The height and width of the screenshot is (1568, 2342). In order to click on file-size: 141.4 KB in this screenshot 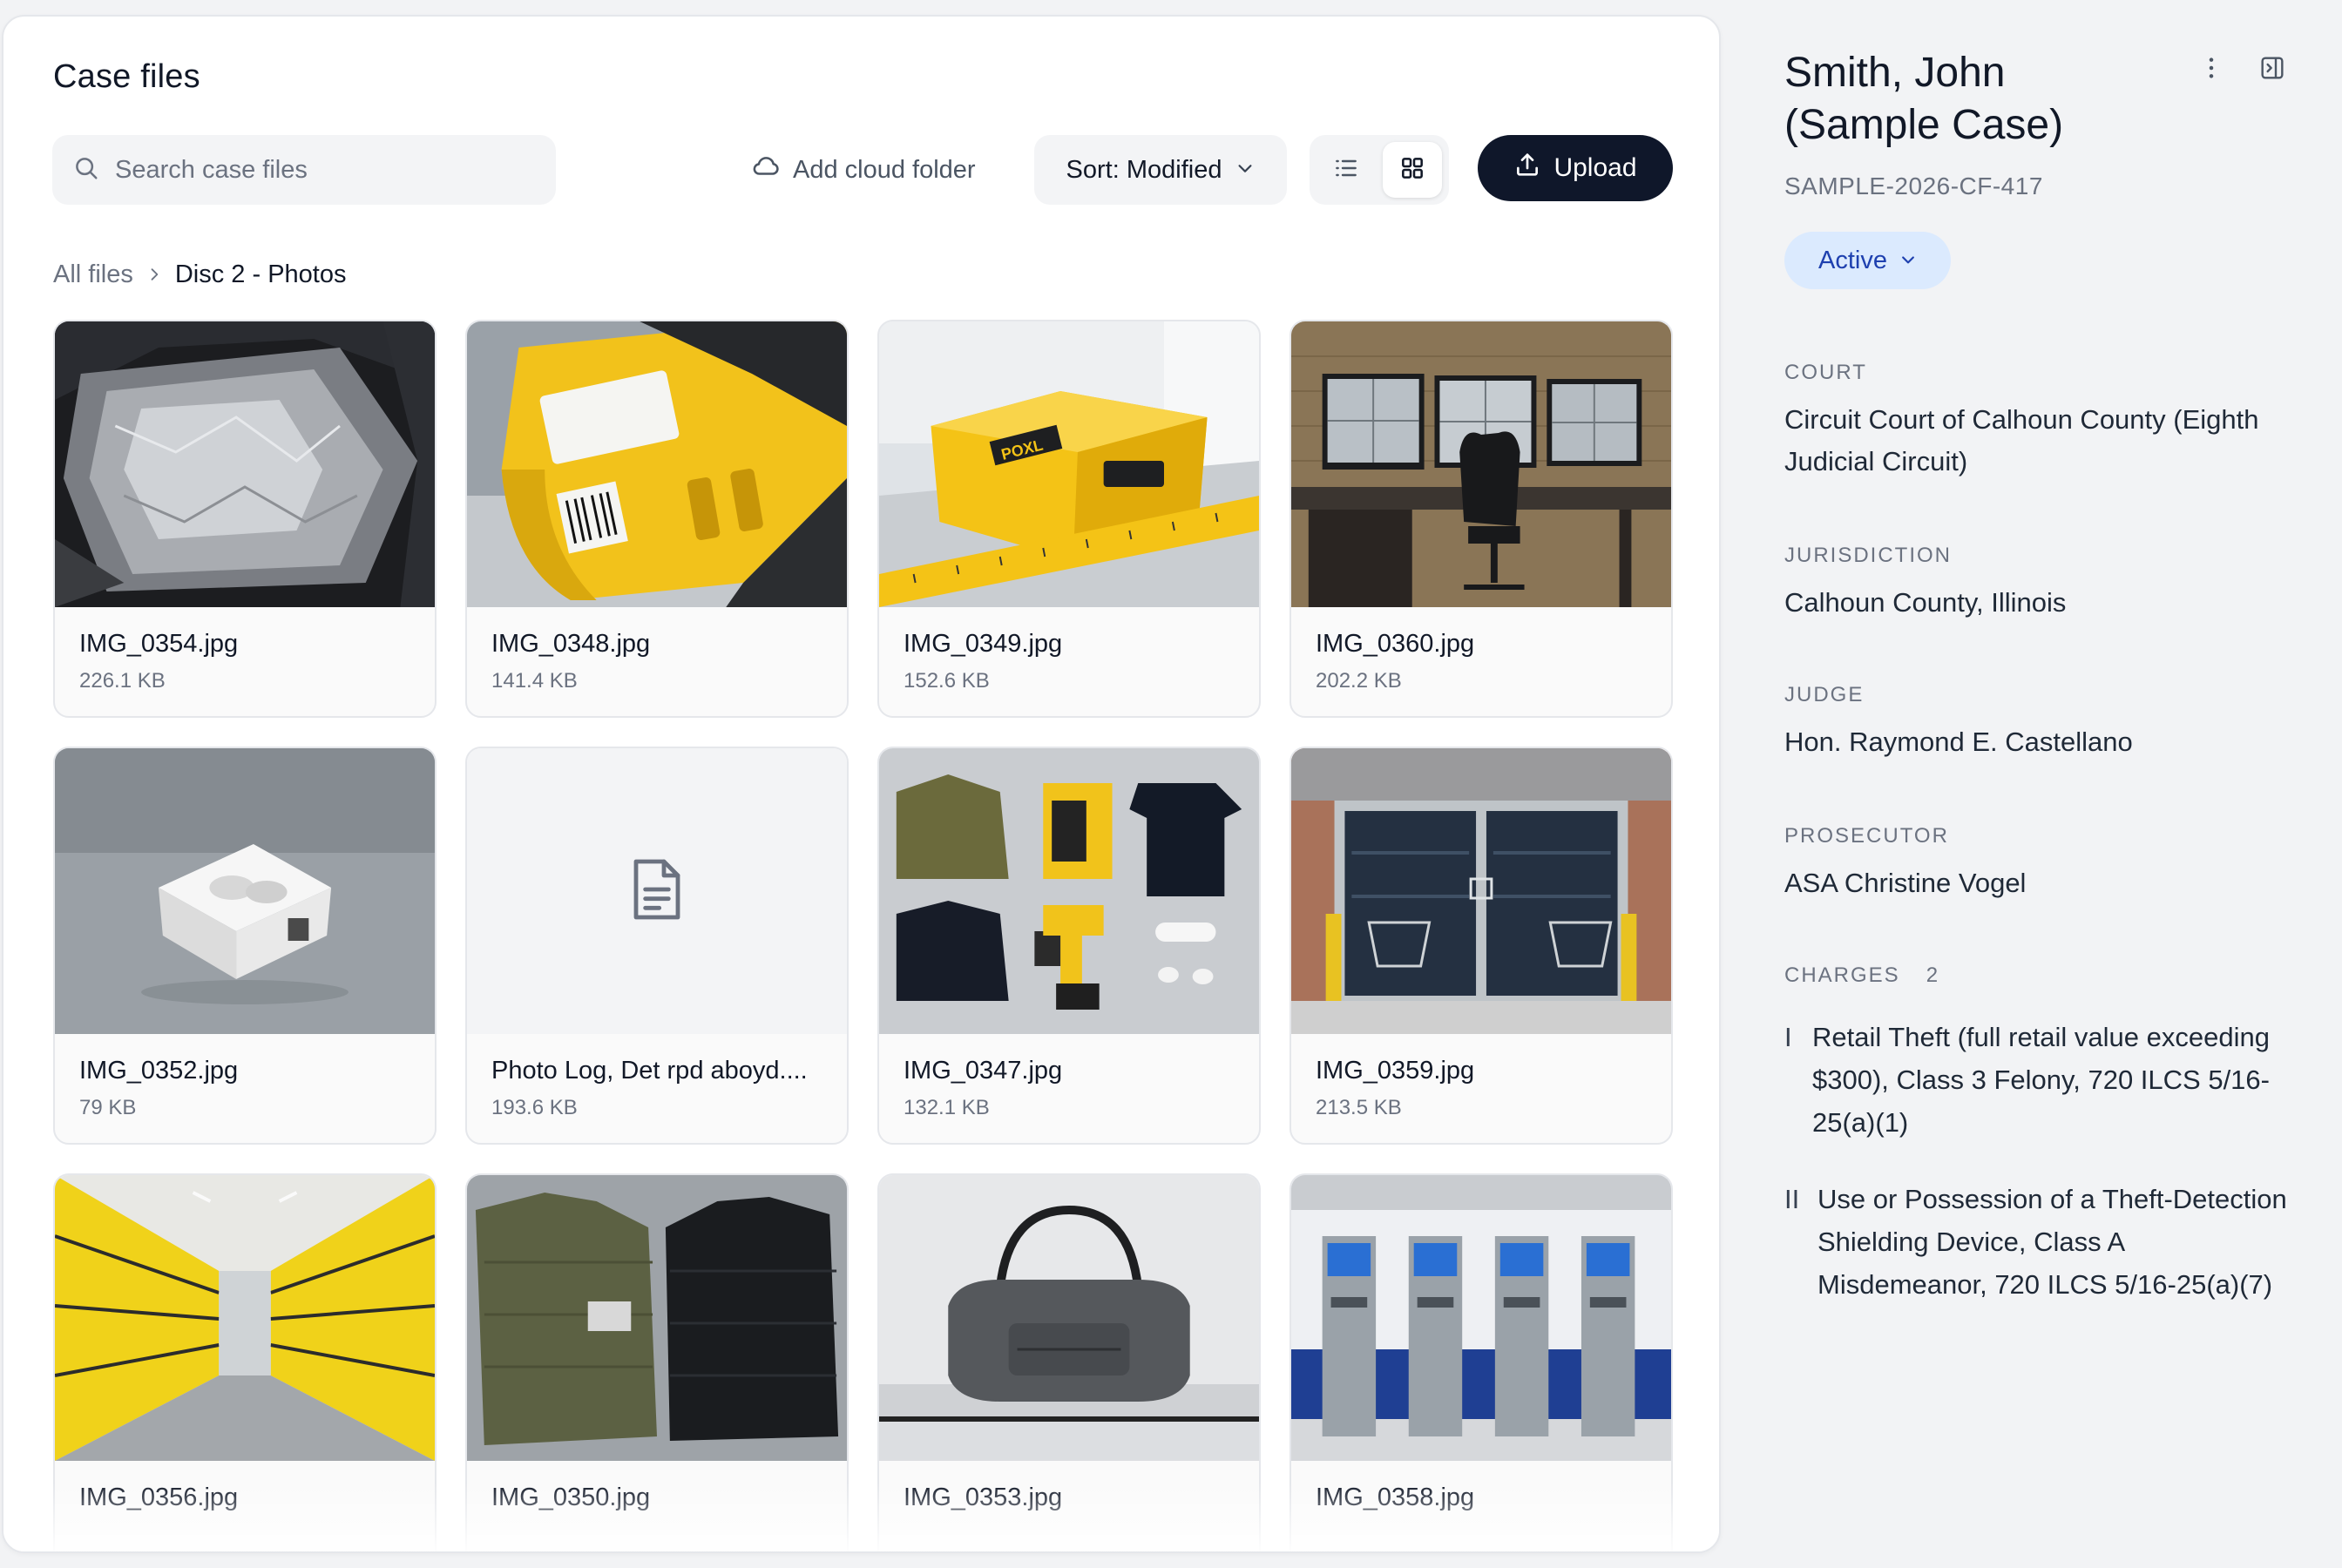, I will do `click(534, 681)`.